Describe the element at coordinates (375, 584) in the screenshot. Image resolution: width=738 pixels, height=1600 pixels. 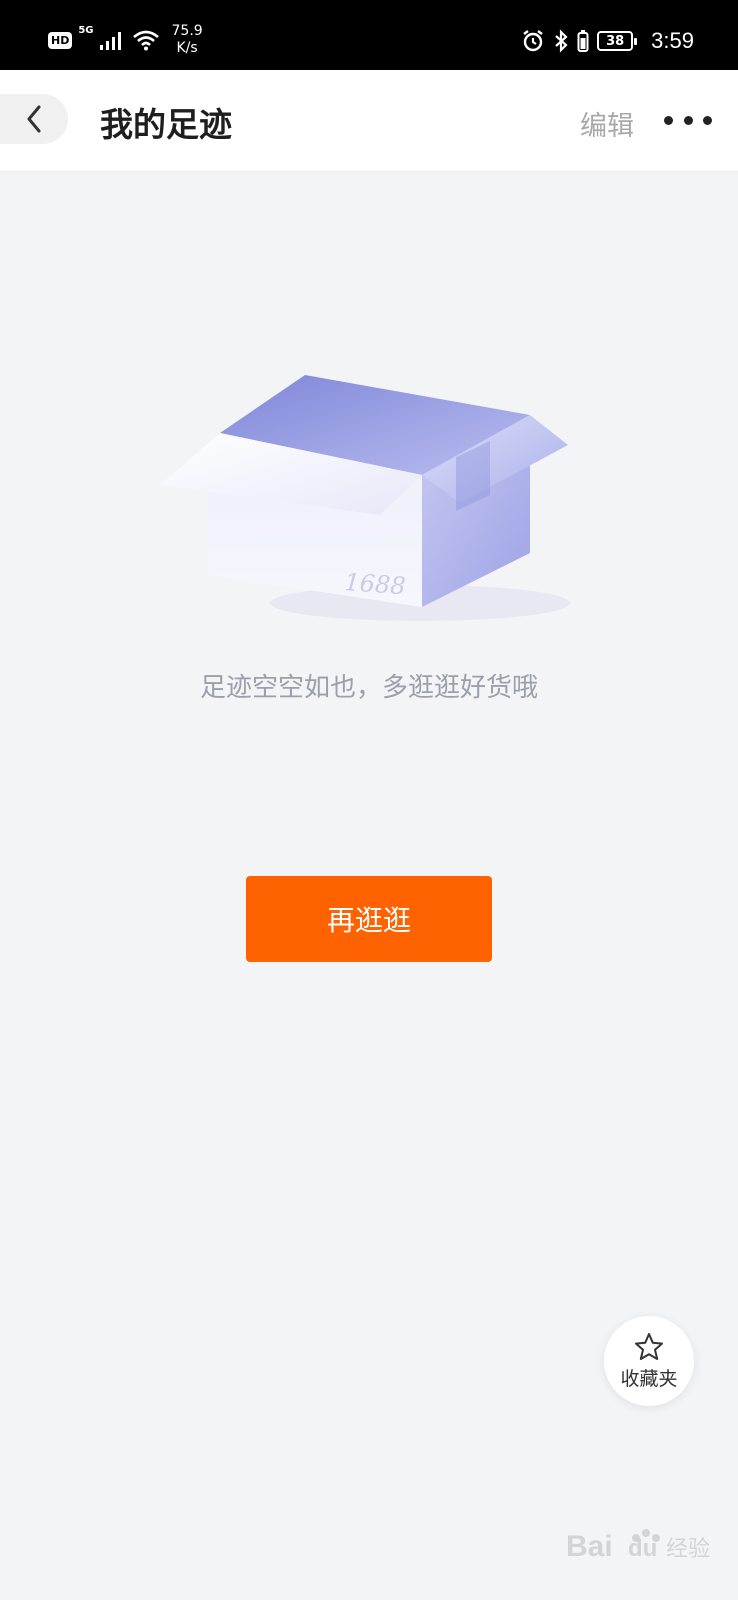
I see `box-number: 1688` at that location.